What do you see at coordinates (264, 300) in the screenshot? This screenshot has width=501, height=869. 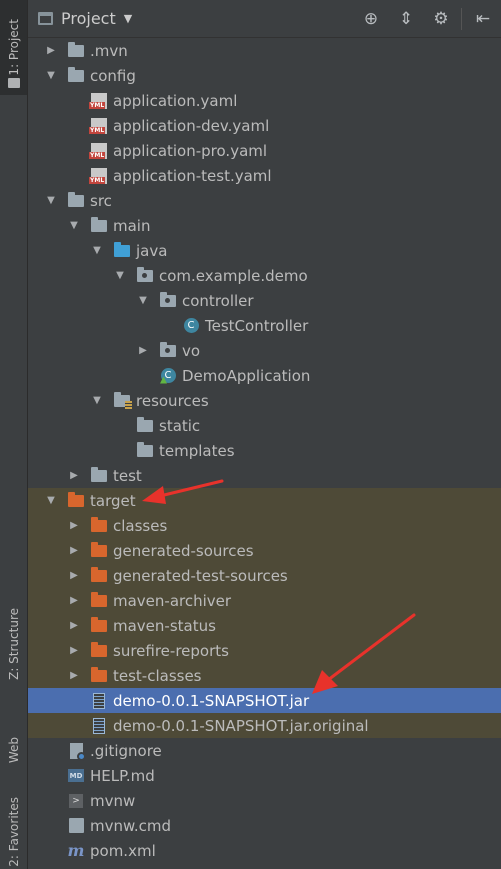 I see `tree-item: ▼ controller` at bounding box center [264, 300].